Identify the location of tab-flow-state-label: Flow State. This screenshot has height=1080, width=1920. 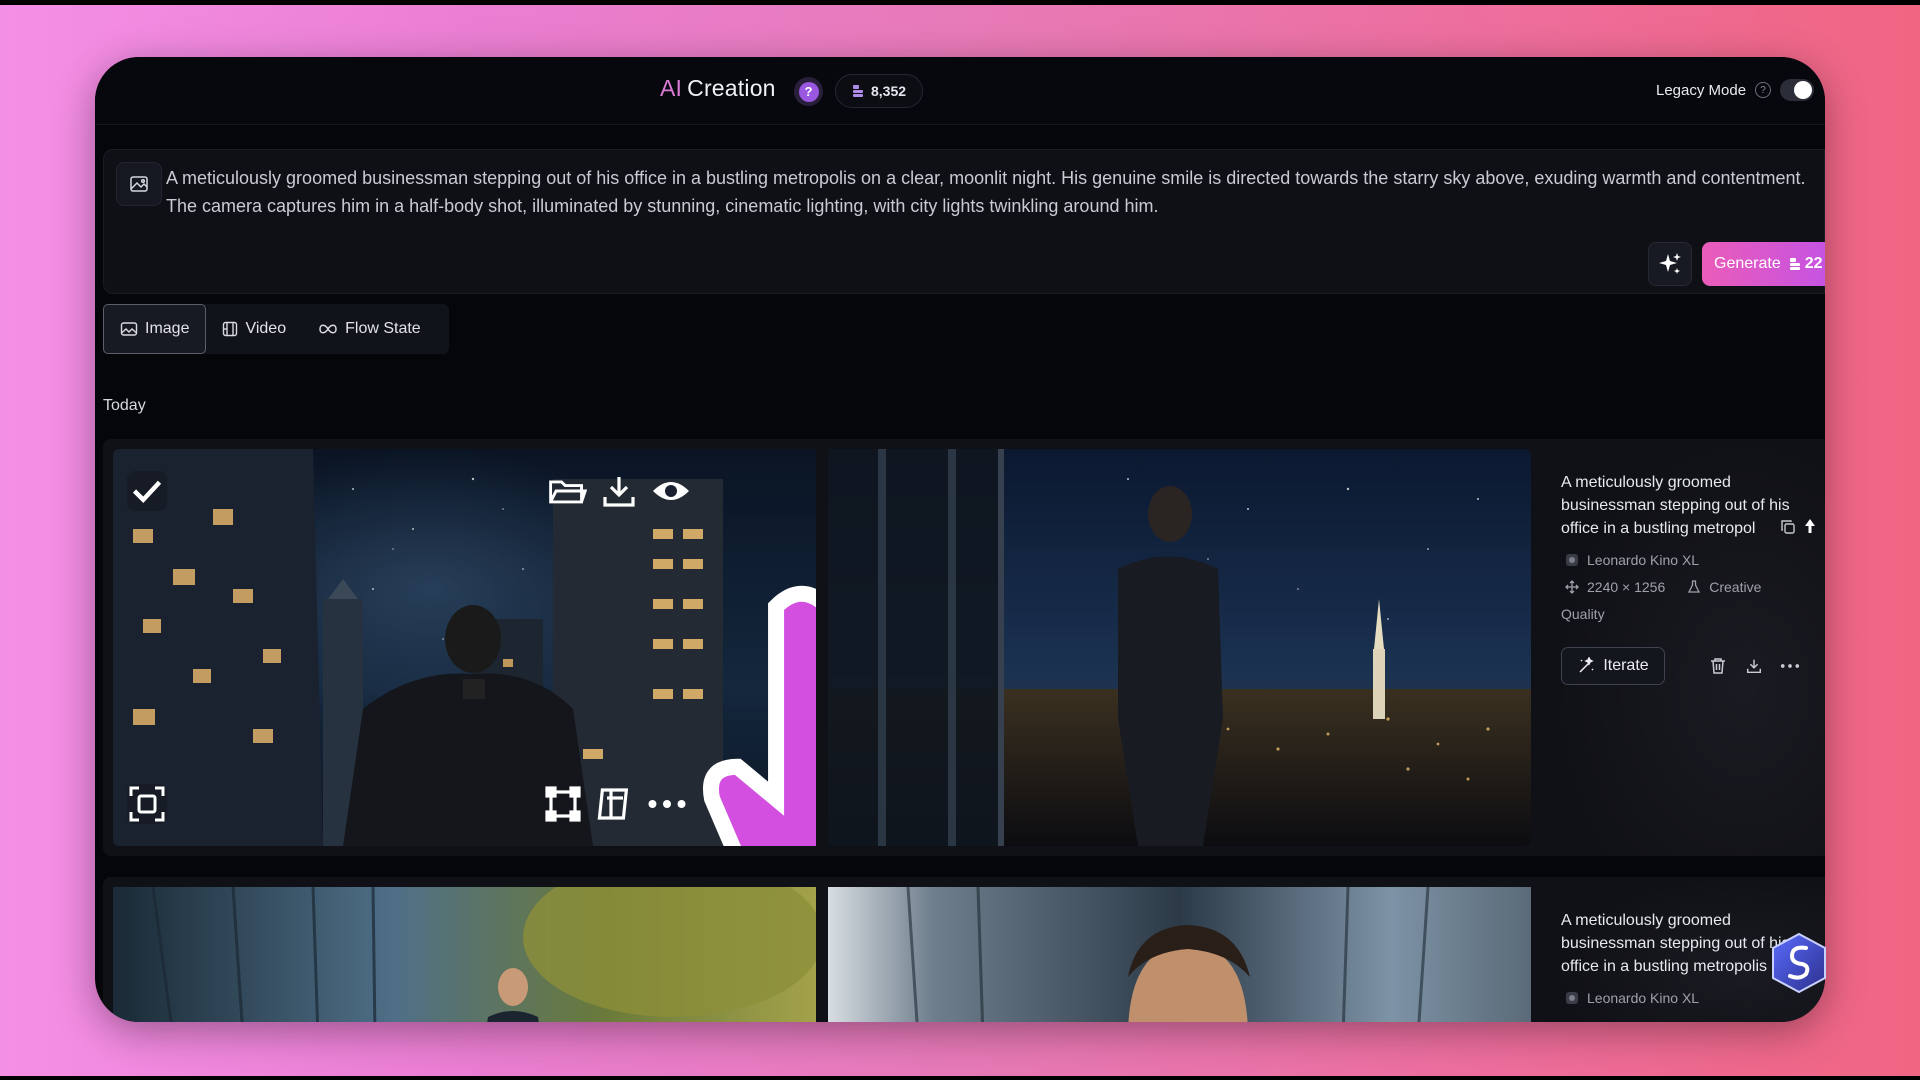
(383, 328).